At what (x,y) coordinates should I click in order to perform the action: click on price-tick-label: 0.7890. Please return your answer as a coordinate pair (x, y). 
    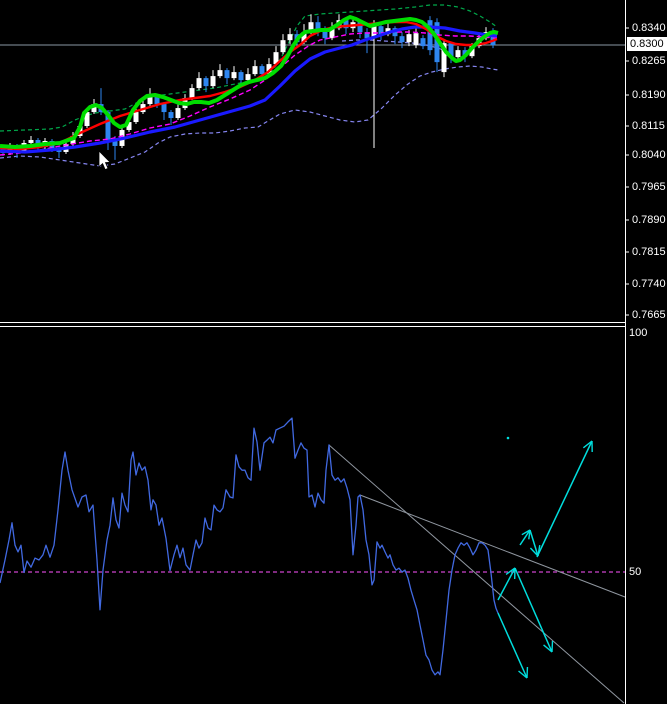
    Looking at the image, I should click on (649, 220).